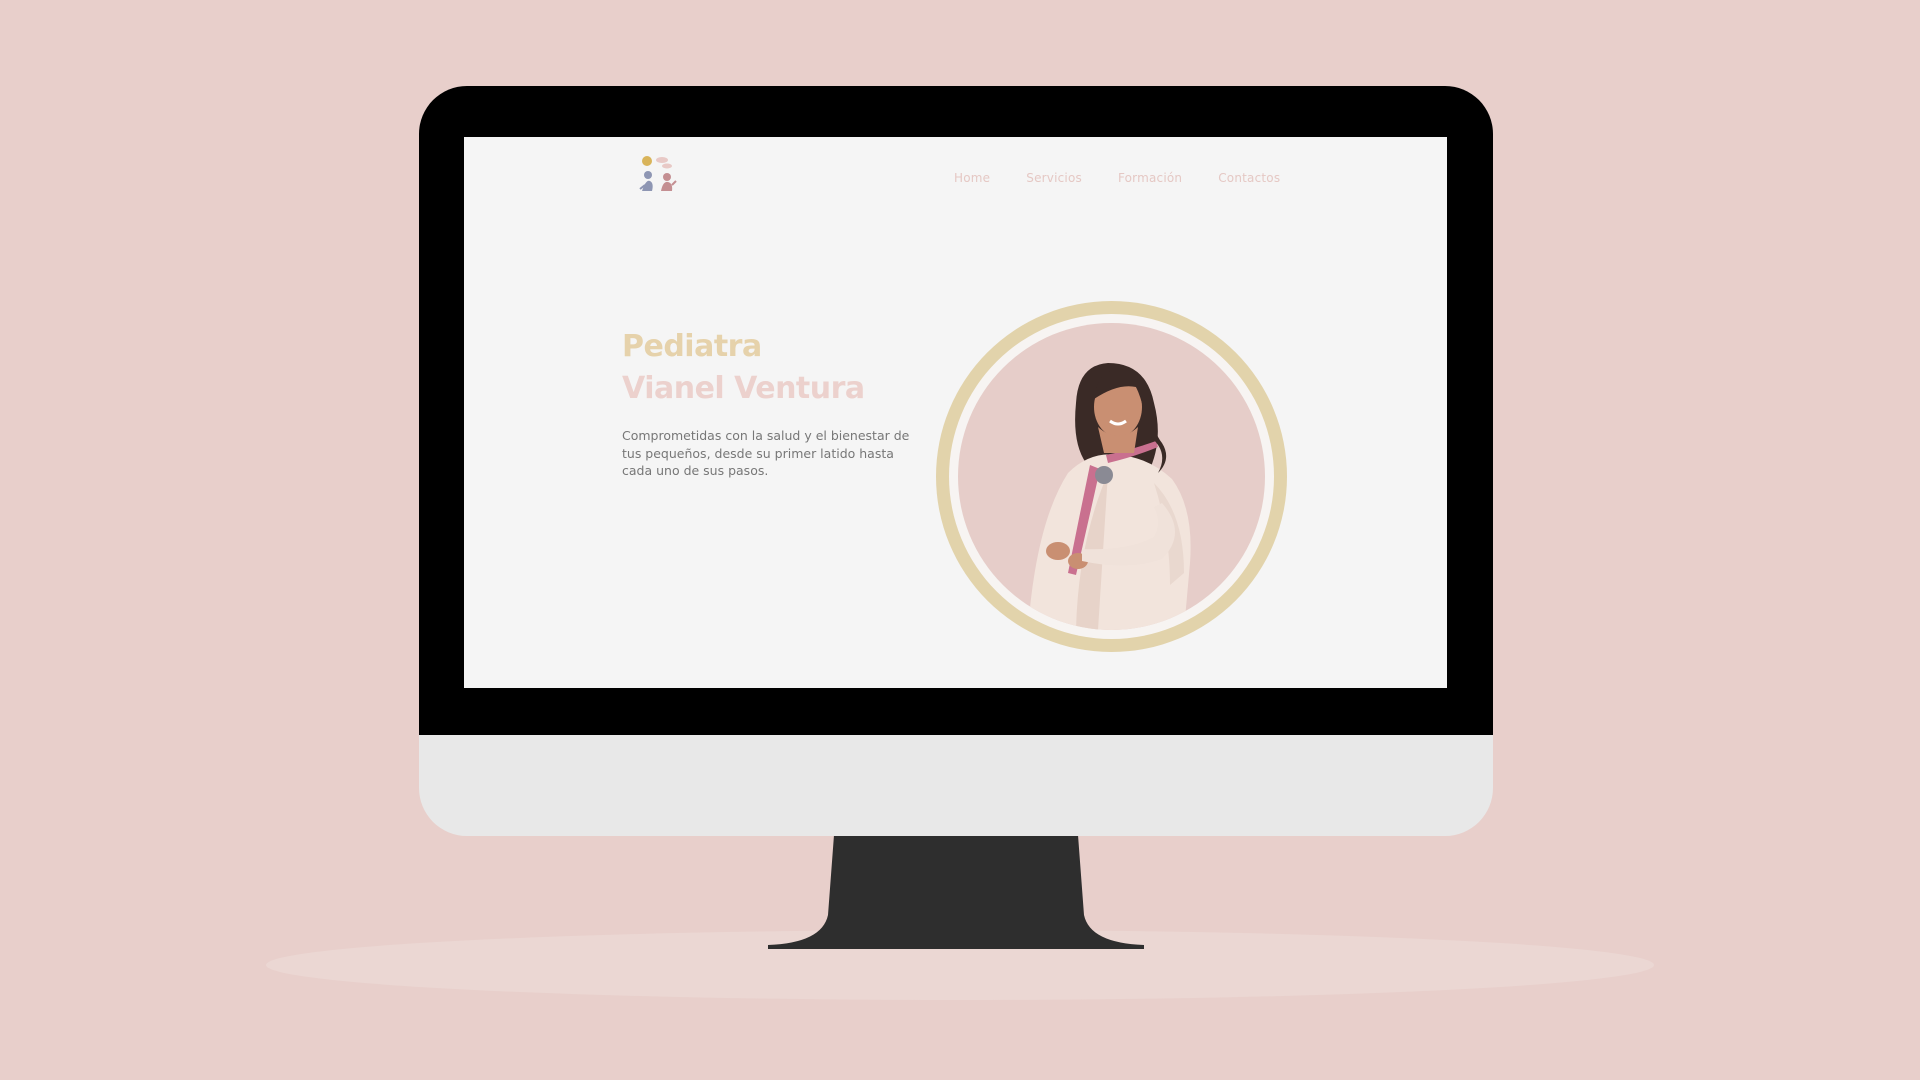 This screenshot has height=1080, width=1920. Describe the element at coordinates (654, 175) in the screenshot. I see `kids-playing-logo-icon` at that location.